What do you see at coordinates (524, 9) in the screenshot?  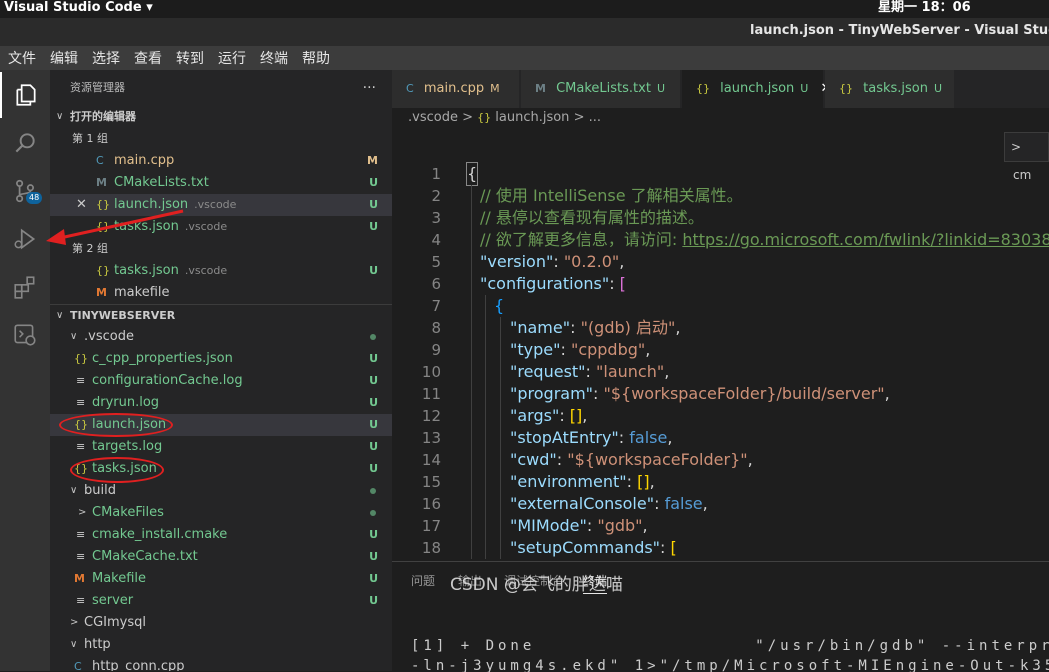 I see `system-top-bar: Visual Studio Code ▾ 星期一 18：06` at bounding box center [524, 9].